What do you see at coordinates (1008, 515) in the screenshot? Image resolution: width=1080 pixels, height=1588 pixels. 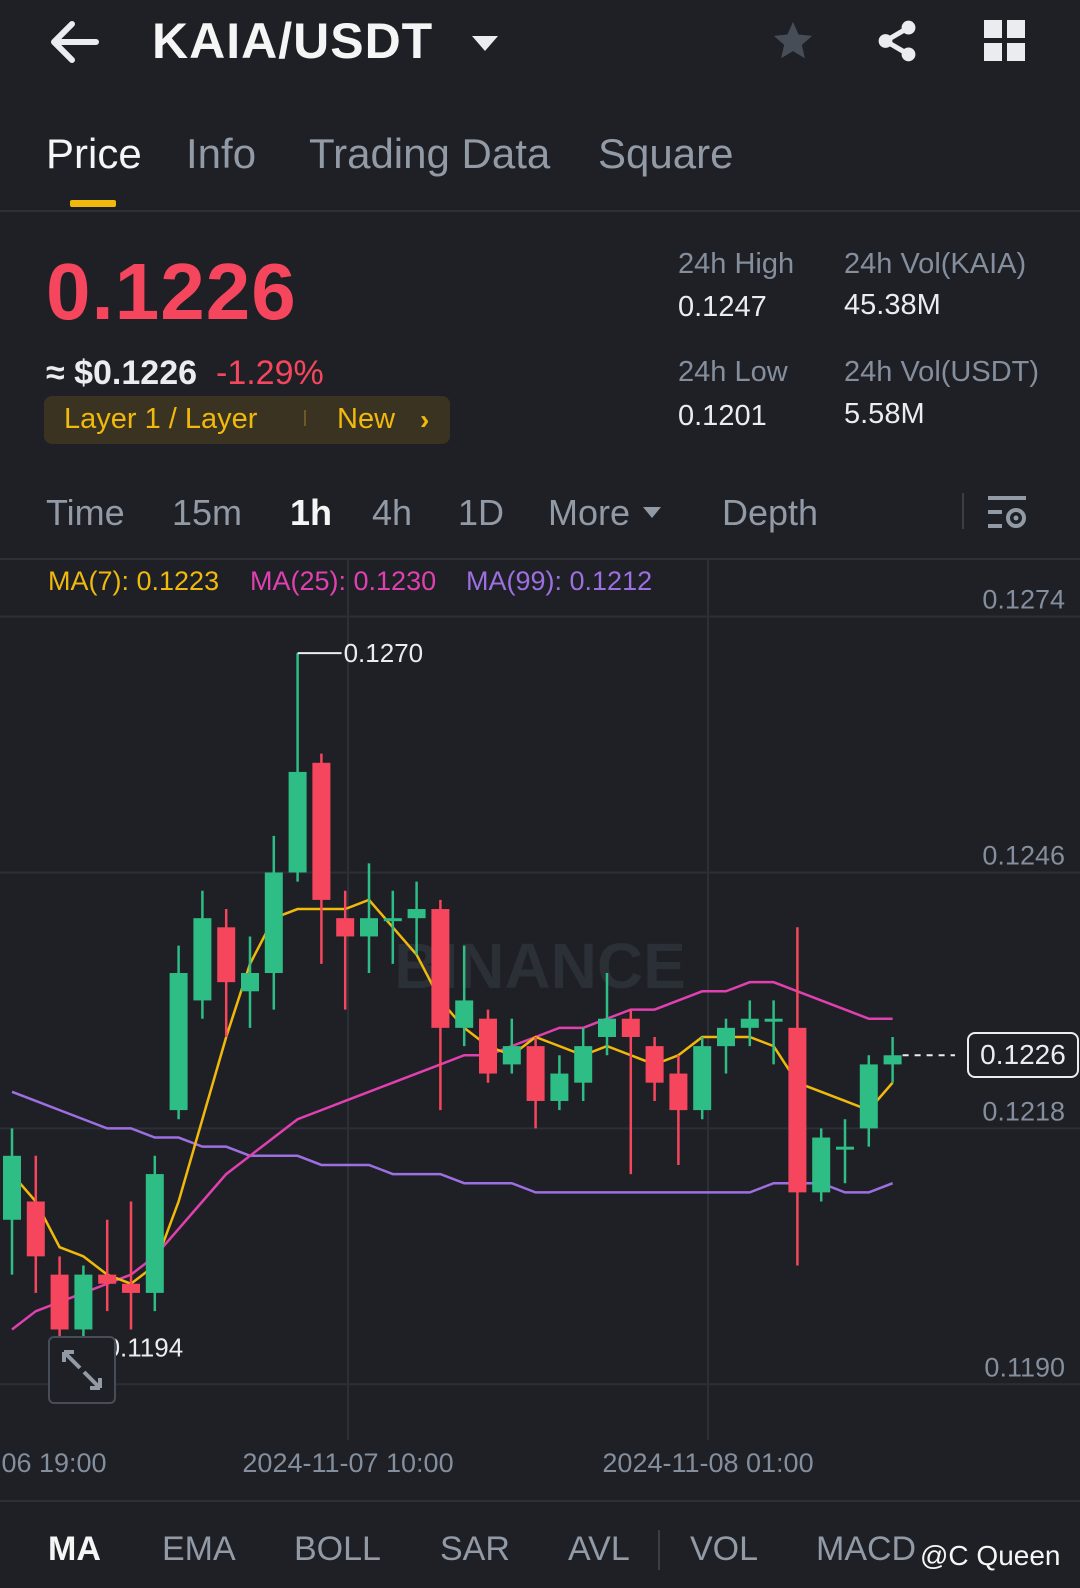 I see `chart-settings-icon` at bounding box center [1008, 515].